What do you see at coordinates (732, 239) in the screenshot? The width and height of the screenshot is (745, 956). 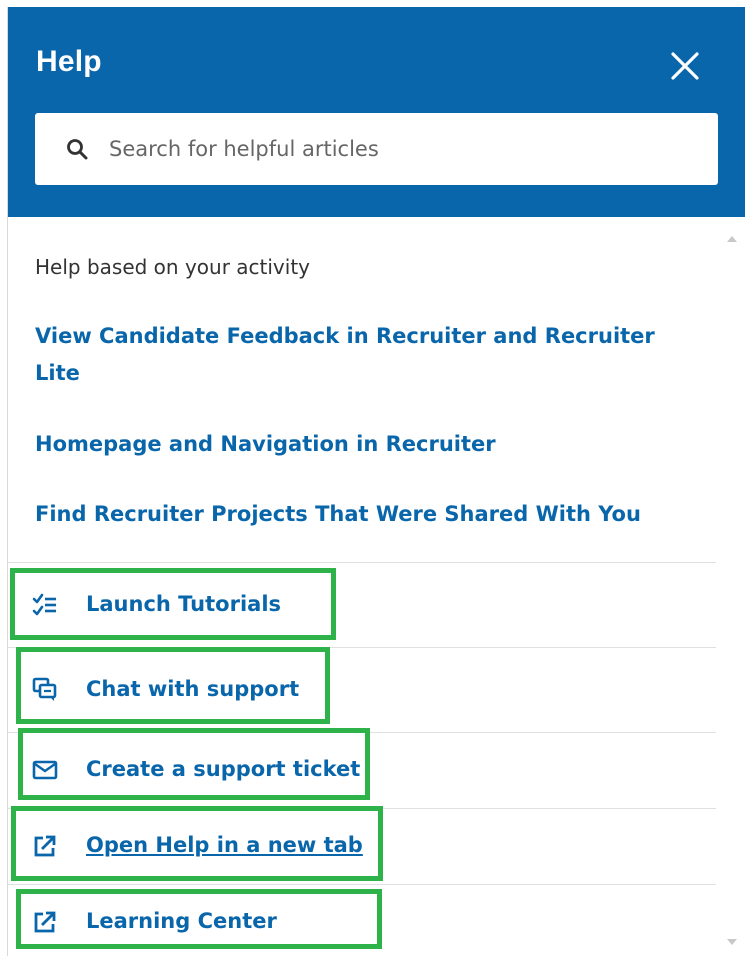 I see `scroll-up-arrow-icon` at bounding box center [732, 239].